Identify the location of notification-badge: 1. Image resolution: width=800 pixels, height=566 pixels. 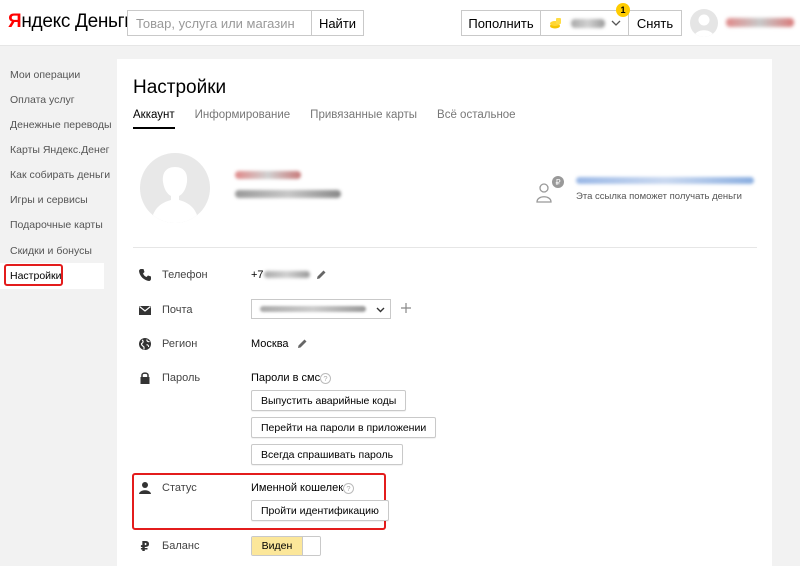
(623, 10).